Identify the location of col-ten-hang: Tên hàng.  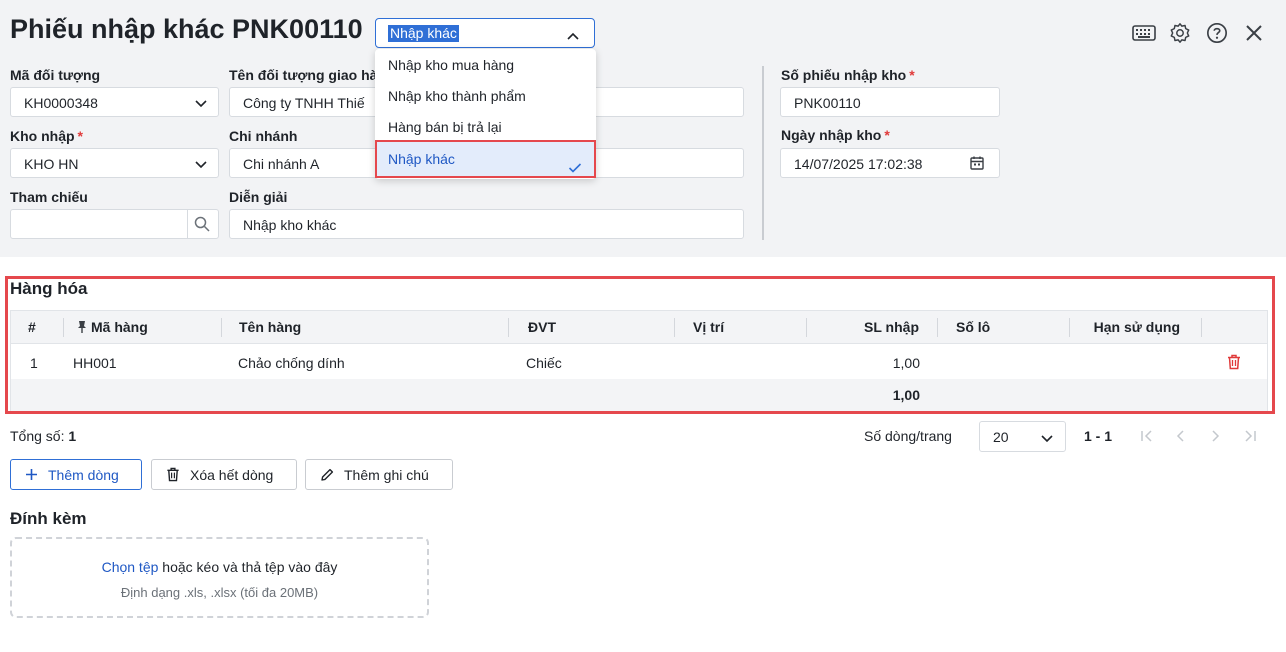
(270, 327).